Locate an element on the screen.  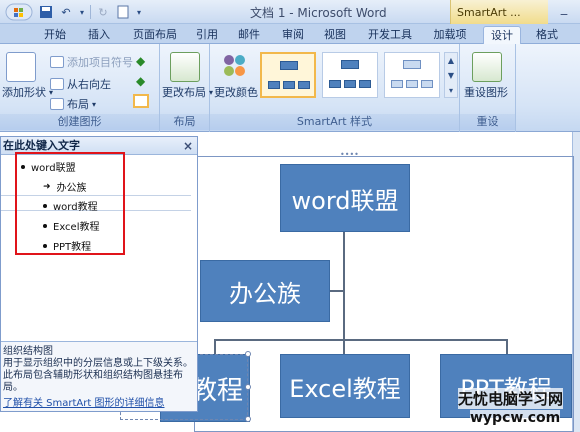
change-layout-button: 更改布局 ▾ is located at coordinates (187, 92).